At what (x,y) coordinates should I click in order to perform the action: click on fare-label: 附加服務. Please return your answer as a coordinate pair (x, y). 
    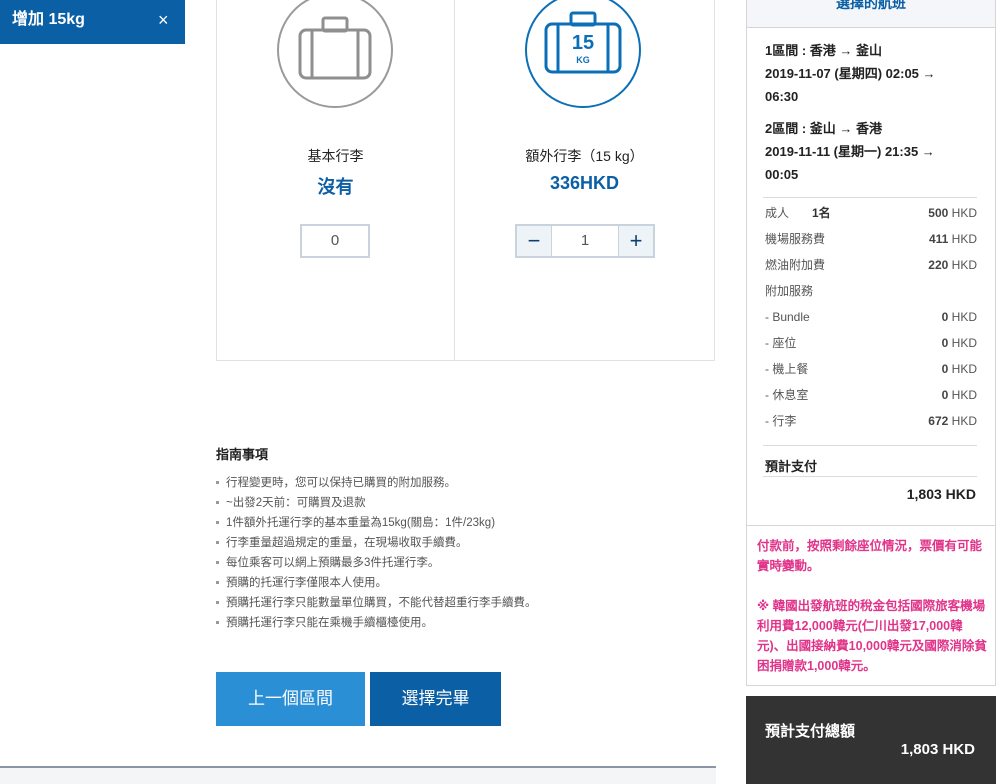
    Looking at the image, I should click on (789, 291).